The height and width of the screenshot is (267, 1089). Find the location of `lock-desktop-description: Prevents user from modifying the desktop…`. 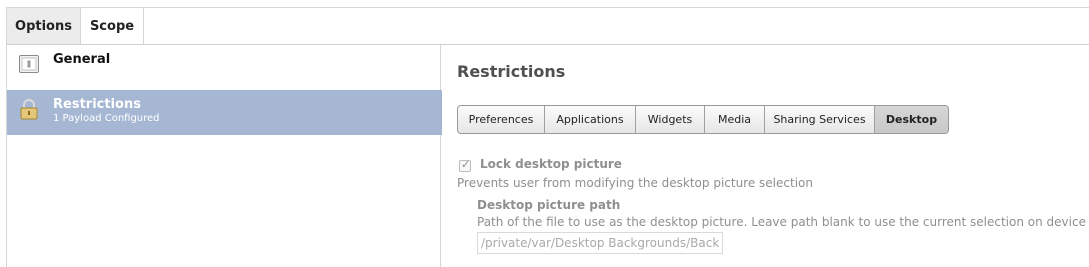

lock-desktop-description: Prevents user from modifying the desktop… is located at coordinates (635, 183).